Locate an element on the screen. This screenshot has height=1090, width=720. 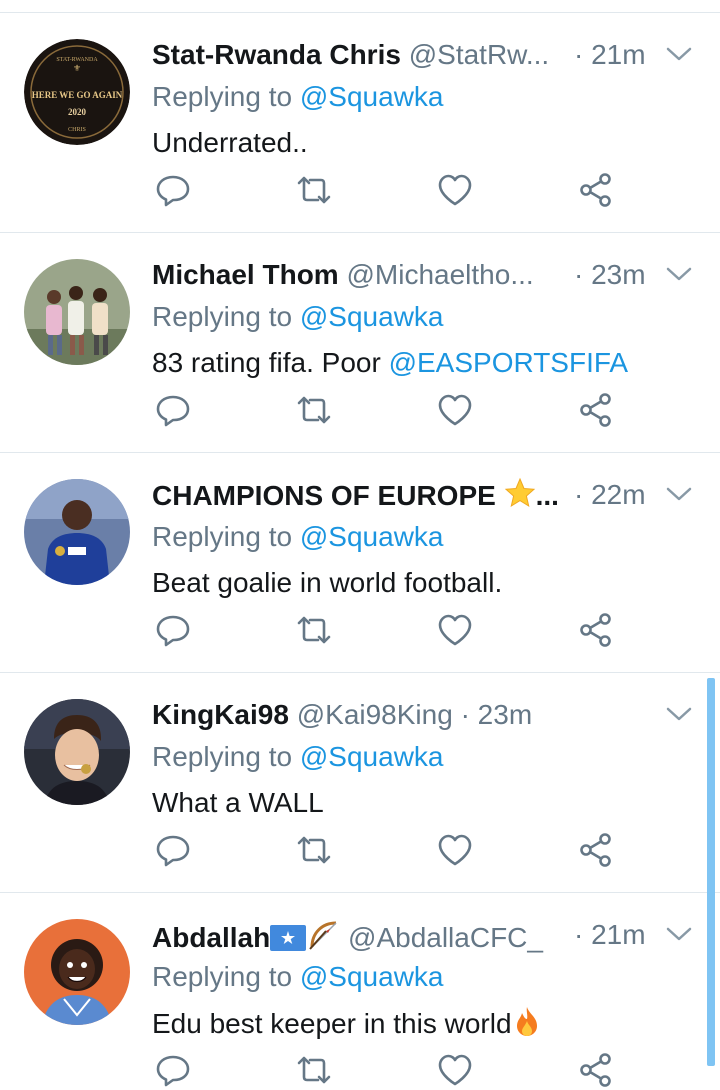
user-handle-and-time: @Kai98King · 23m is located at coordinates (414, 714).